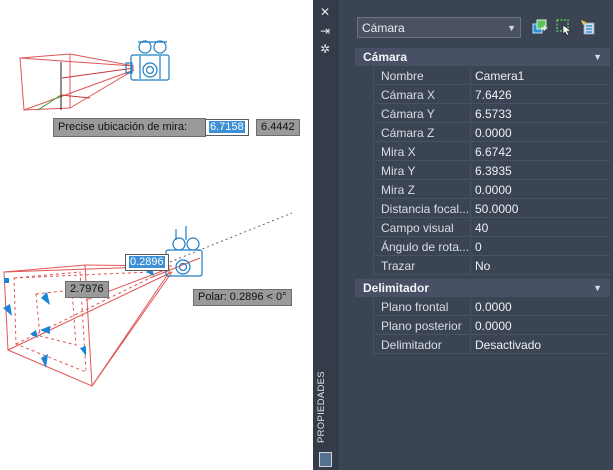 The width and height of the screenshot is (613, 470). I want to click on section-title-clipping: Delimitador, so click(396, 288).